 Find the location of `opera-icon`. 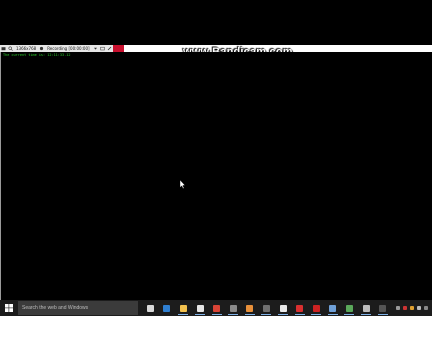

opera-icon is located at coordinates (316, 308).